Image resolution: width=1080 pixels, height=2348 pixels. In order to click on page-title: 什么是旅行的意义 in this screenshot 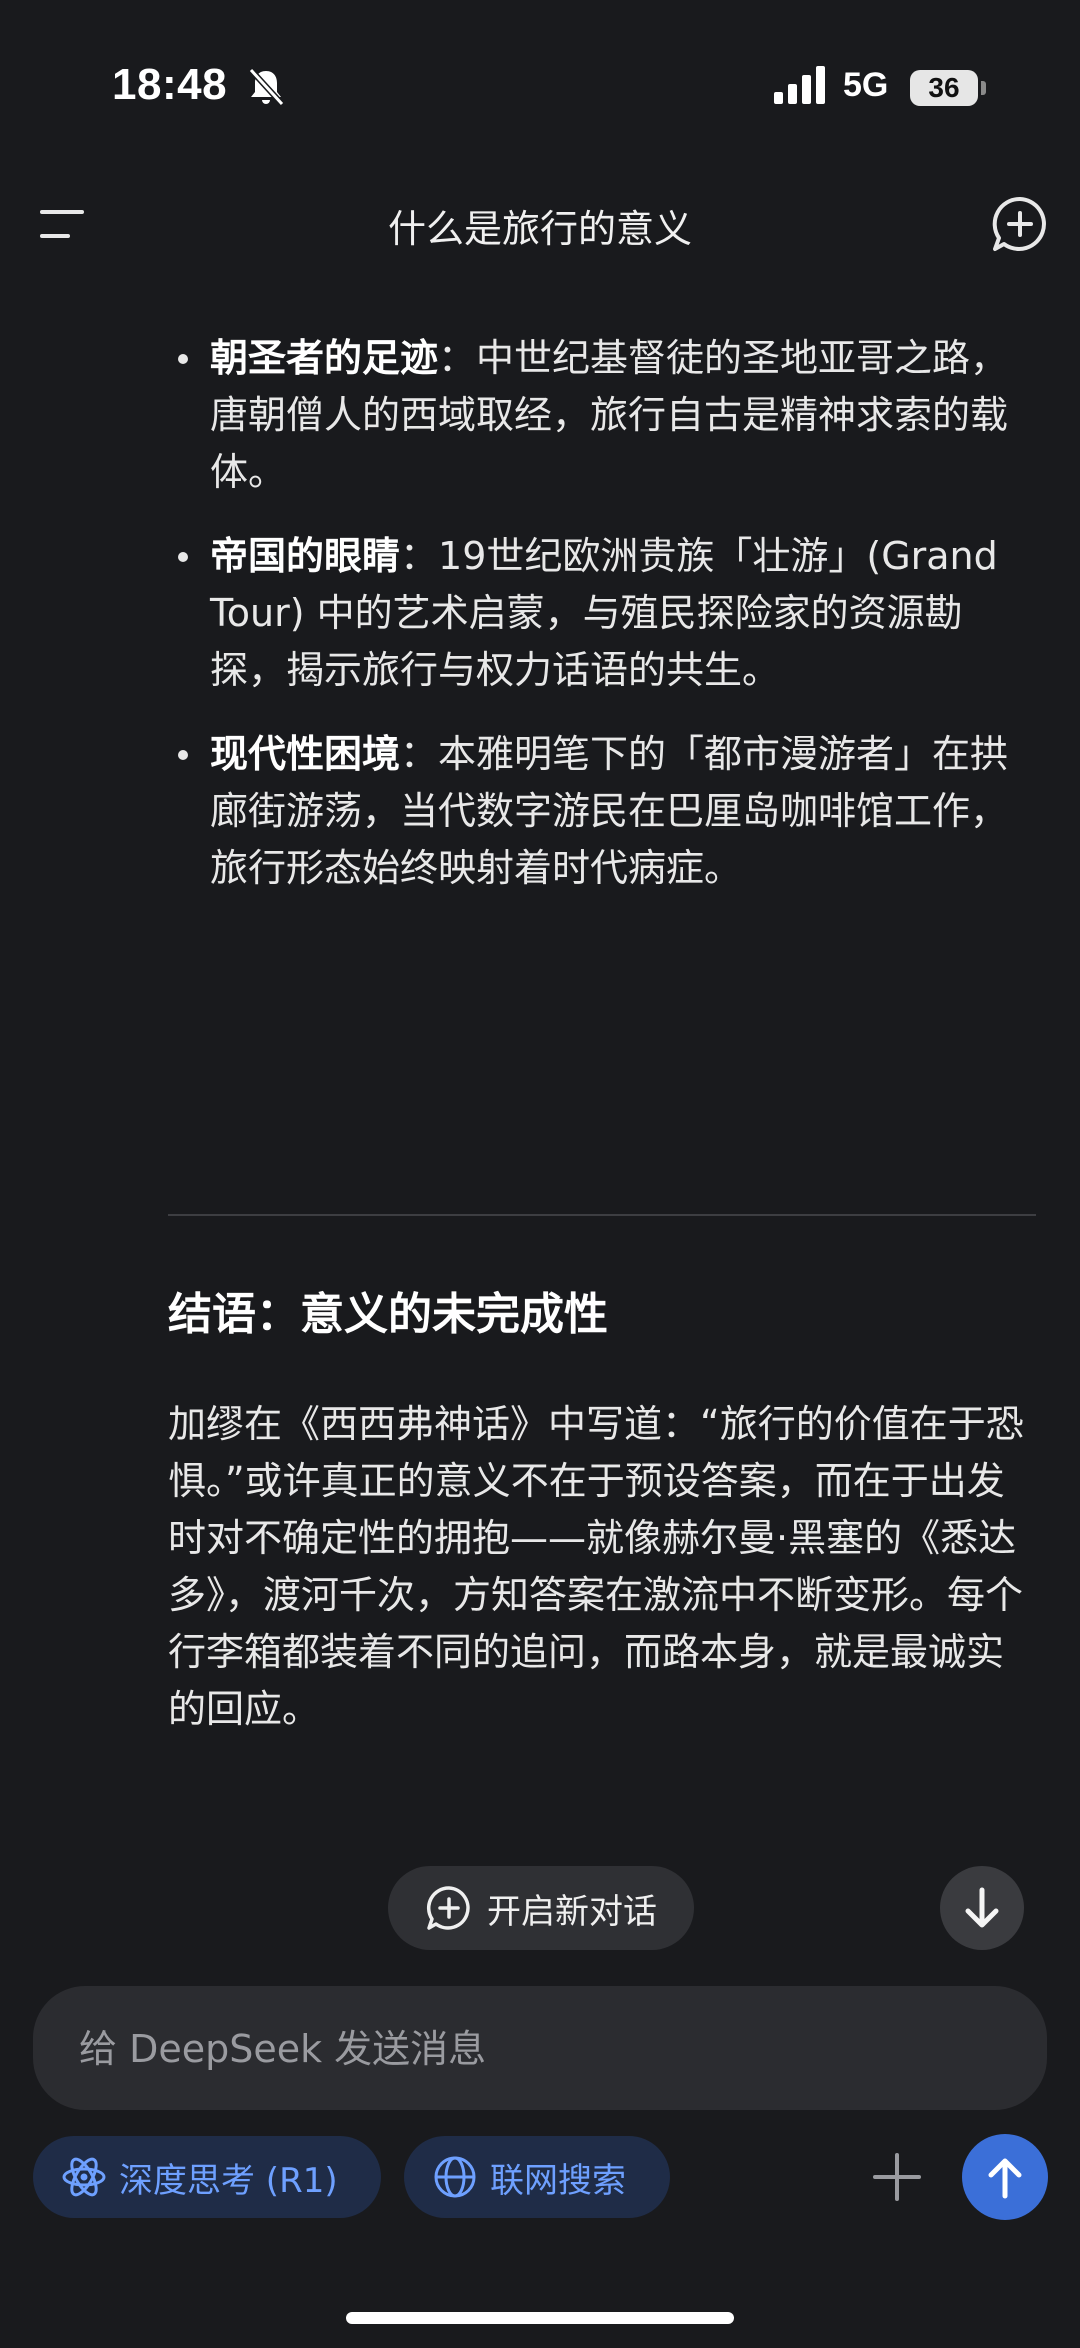, I will do `click(539, 229)`.